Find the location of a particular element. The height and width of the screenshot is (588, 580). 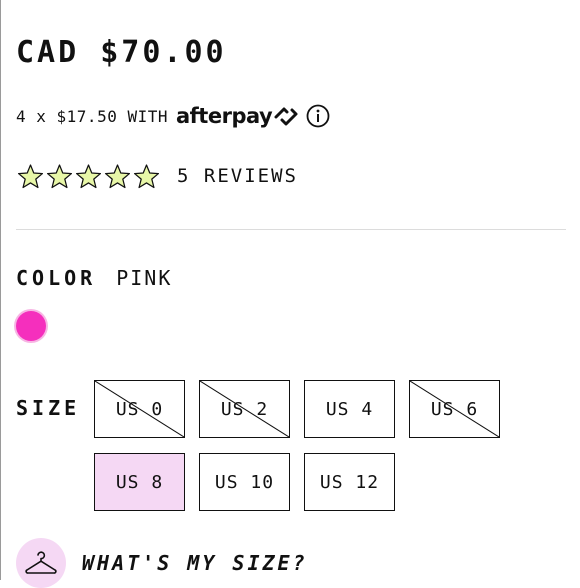

size-option-us-2: US 2 is located at coordinates (244, 409).